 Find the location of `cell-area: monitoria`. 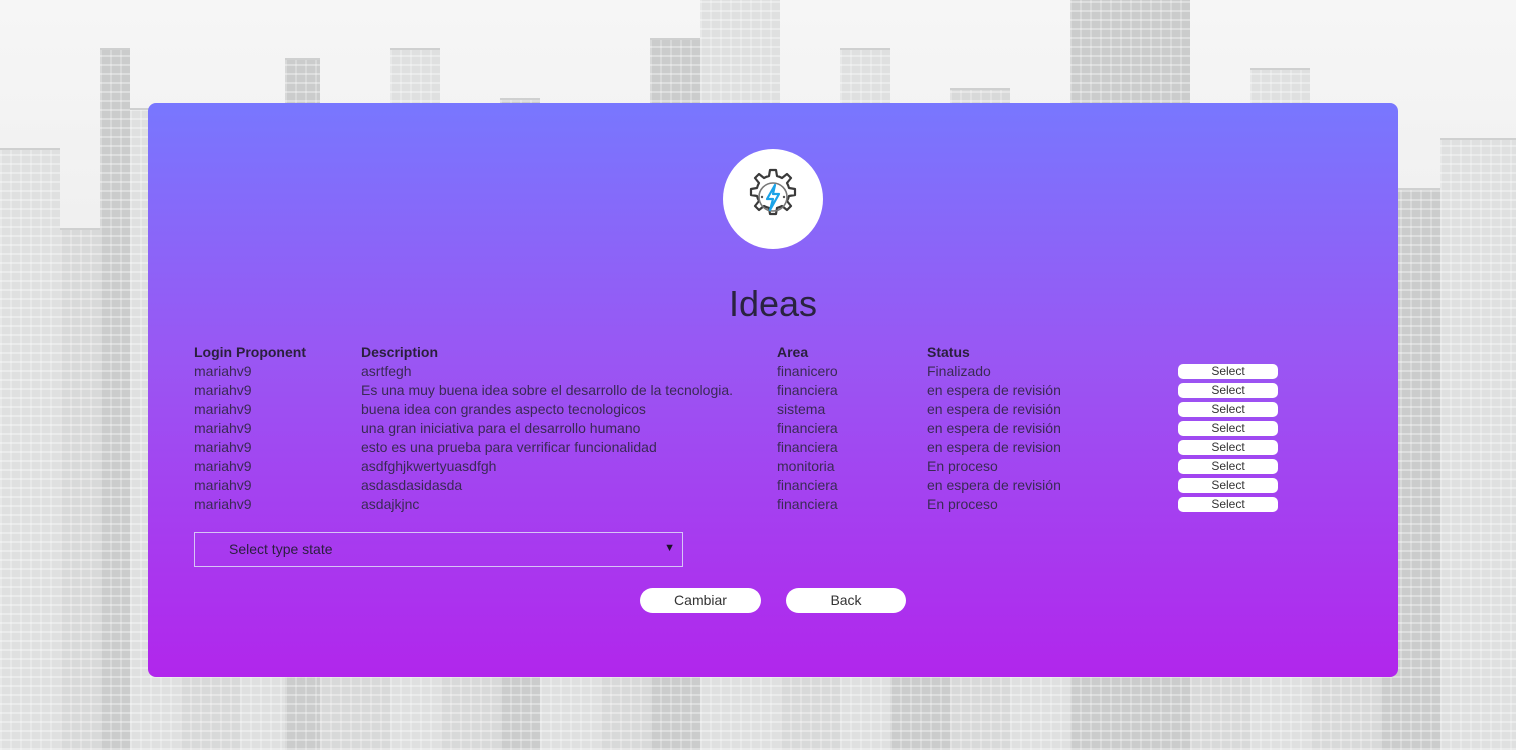

cell-area: monitoria is located at coordinates (806, 466).